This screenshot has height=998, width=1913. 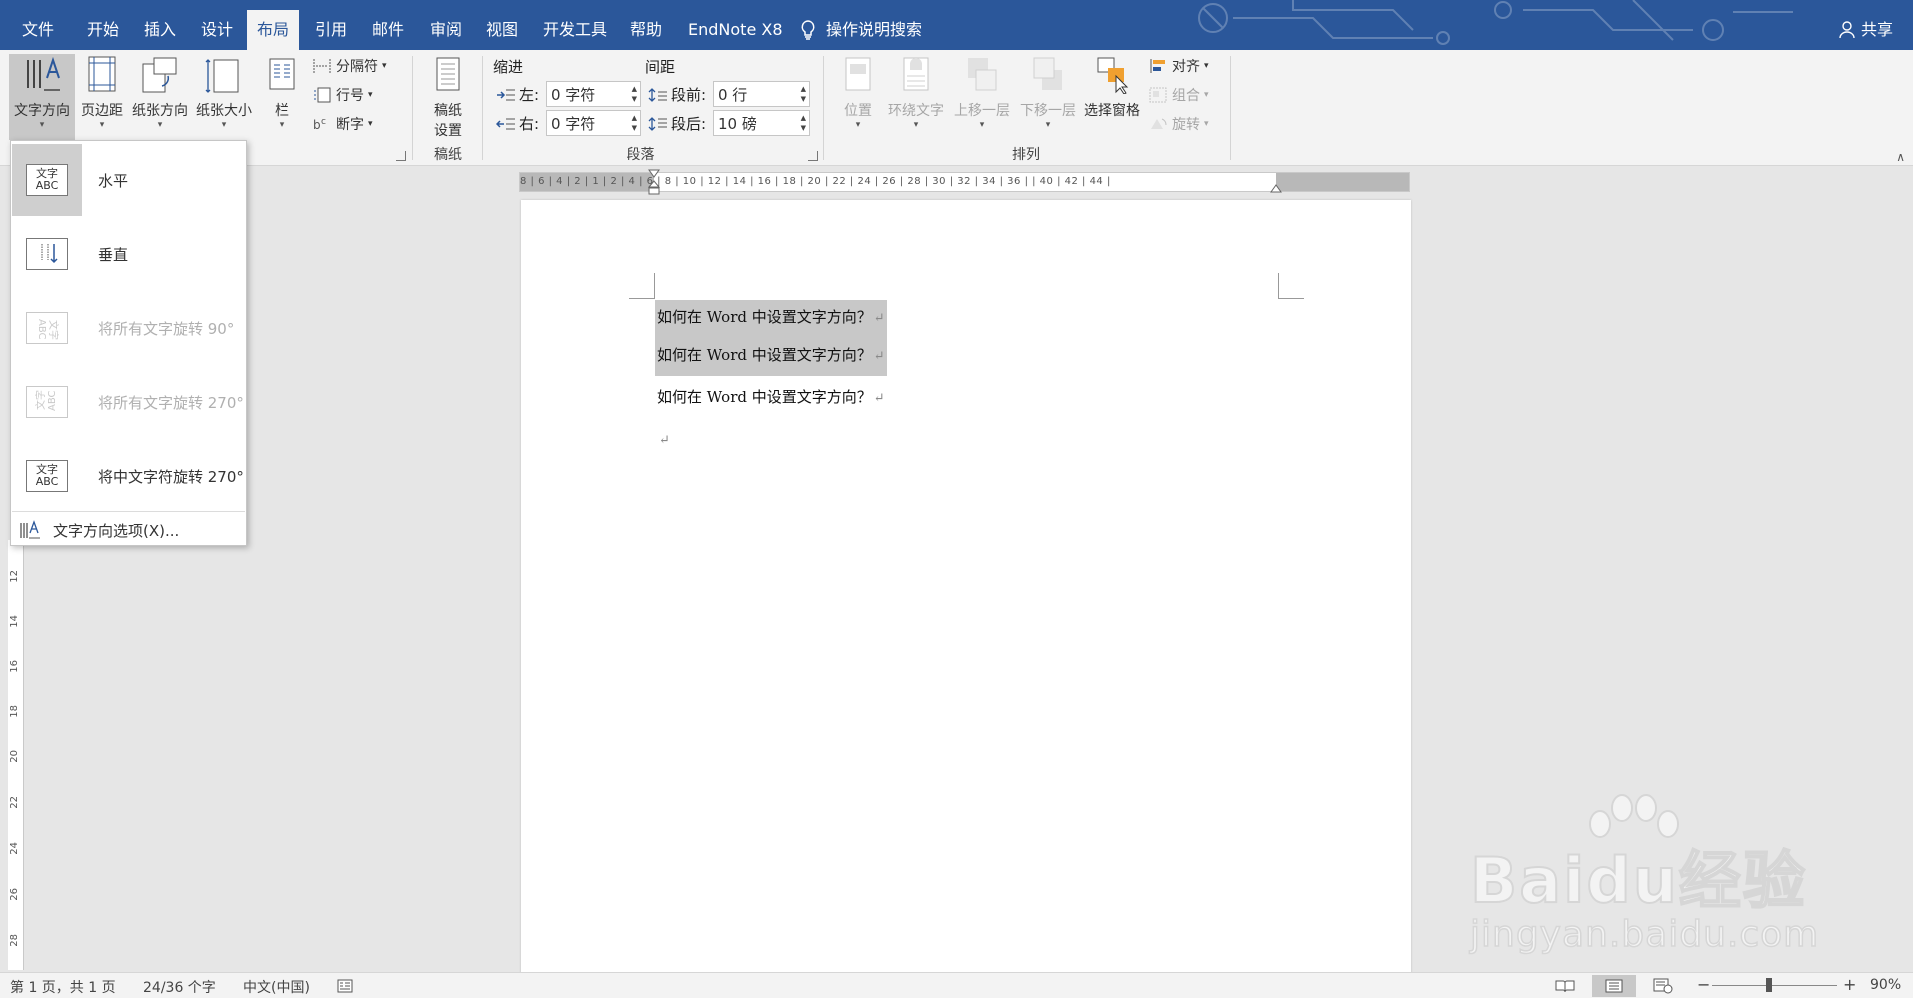 What do you see at coordinates (14, 894) in the screenshot?
I see `vruler-tick: 26` at bounding box center [14, 894].